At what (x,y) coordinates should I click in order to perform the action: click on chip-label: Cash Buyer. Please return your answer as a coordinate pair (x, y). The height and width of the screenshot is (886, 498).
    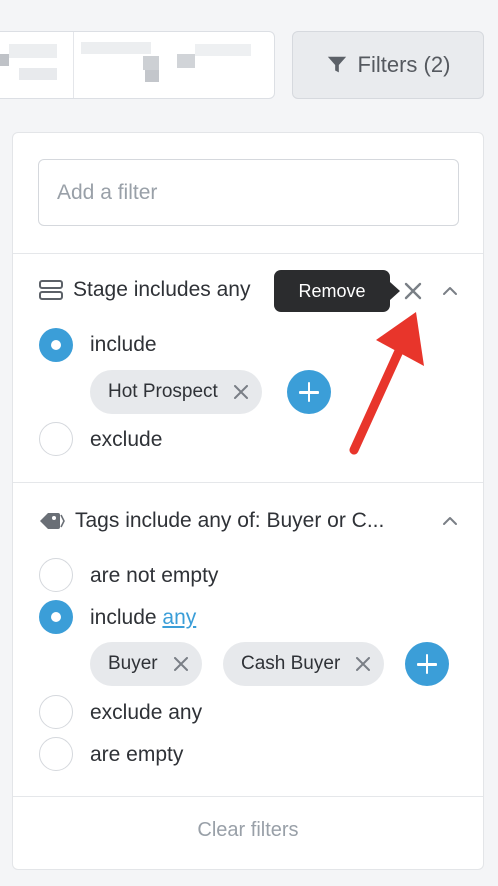
    Looking at the image, I should click on (291, 663).